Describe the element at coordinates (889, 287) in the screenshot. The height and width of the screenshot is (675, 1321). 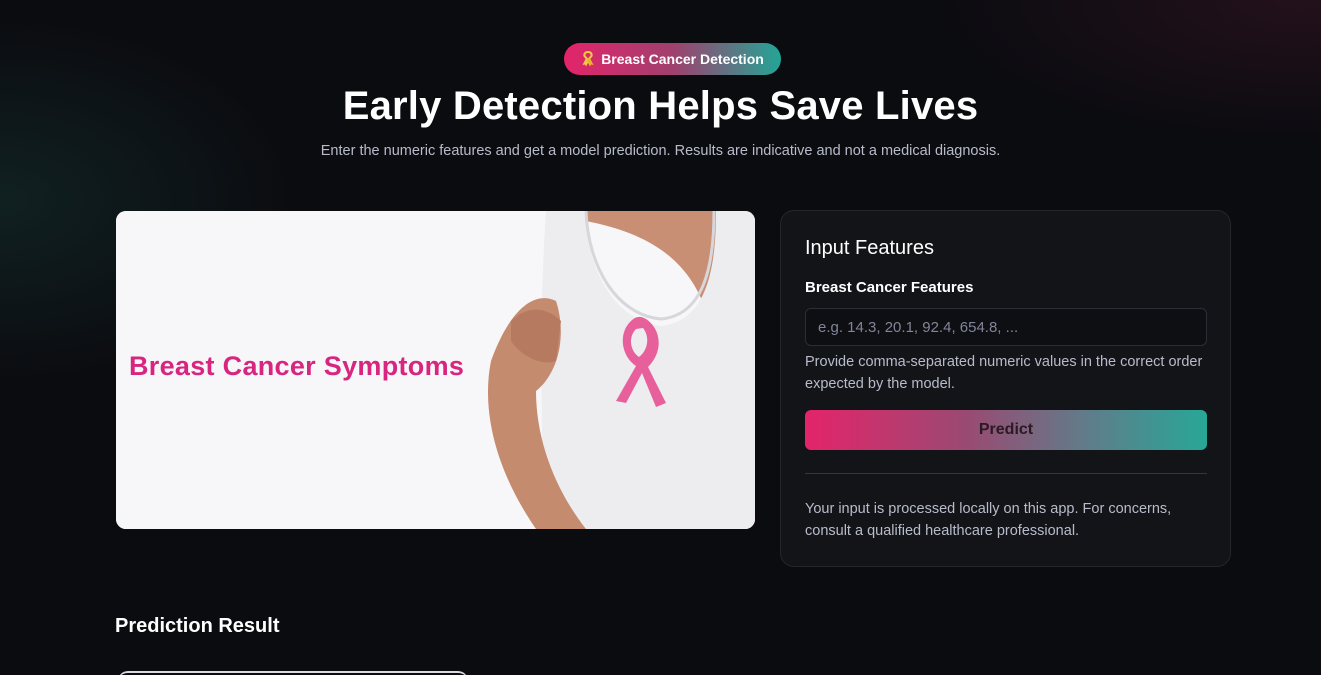
I see `features-label: Breast Cancer Features` at that location.